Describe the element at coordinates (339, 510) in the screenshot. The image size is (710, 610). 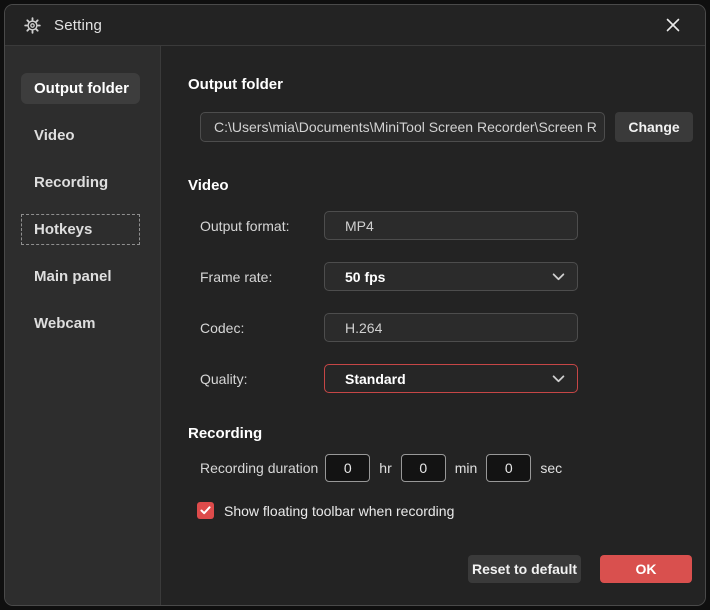
I see `floating-toolbar-label: Show floating toolbar when recording` at that location.